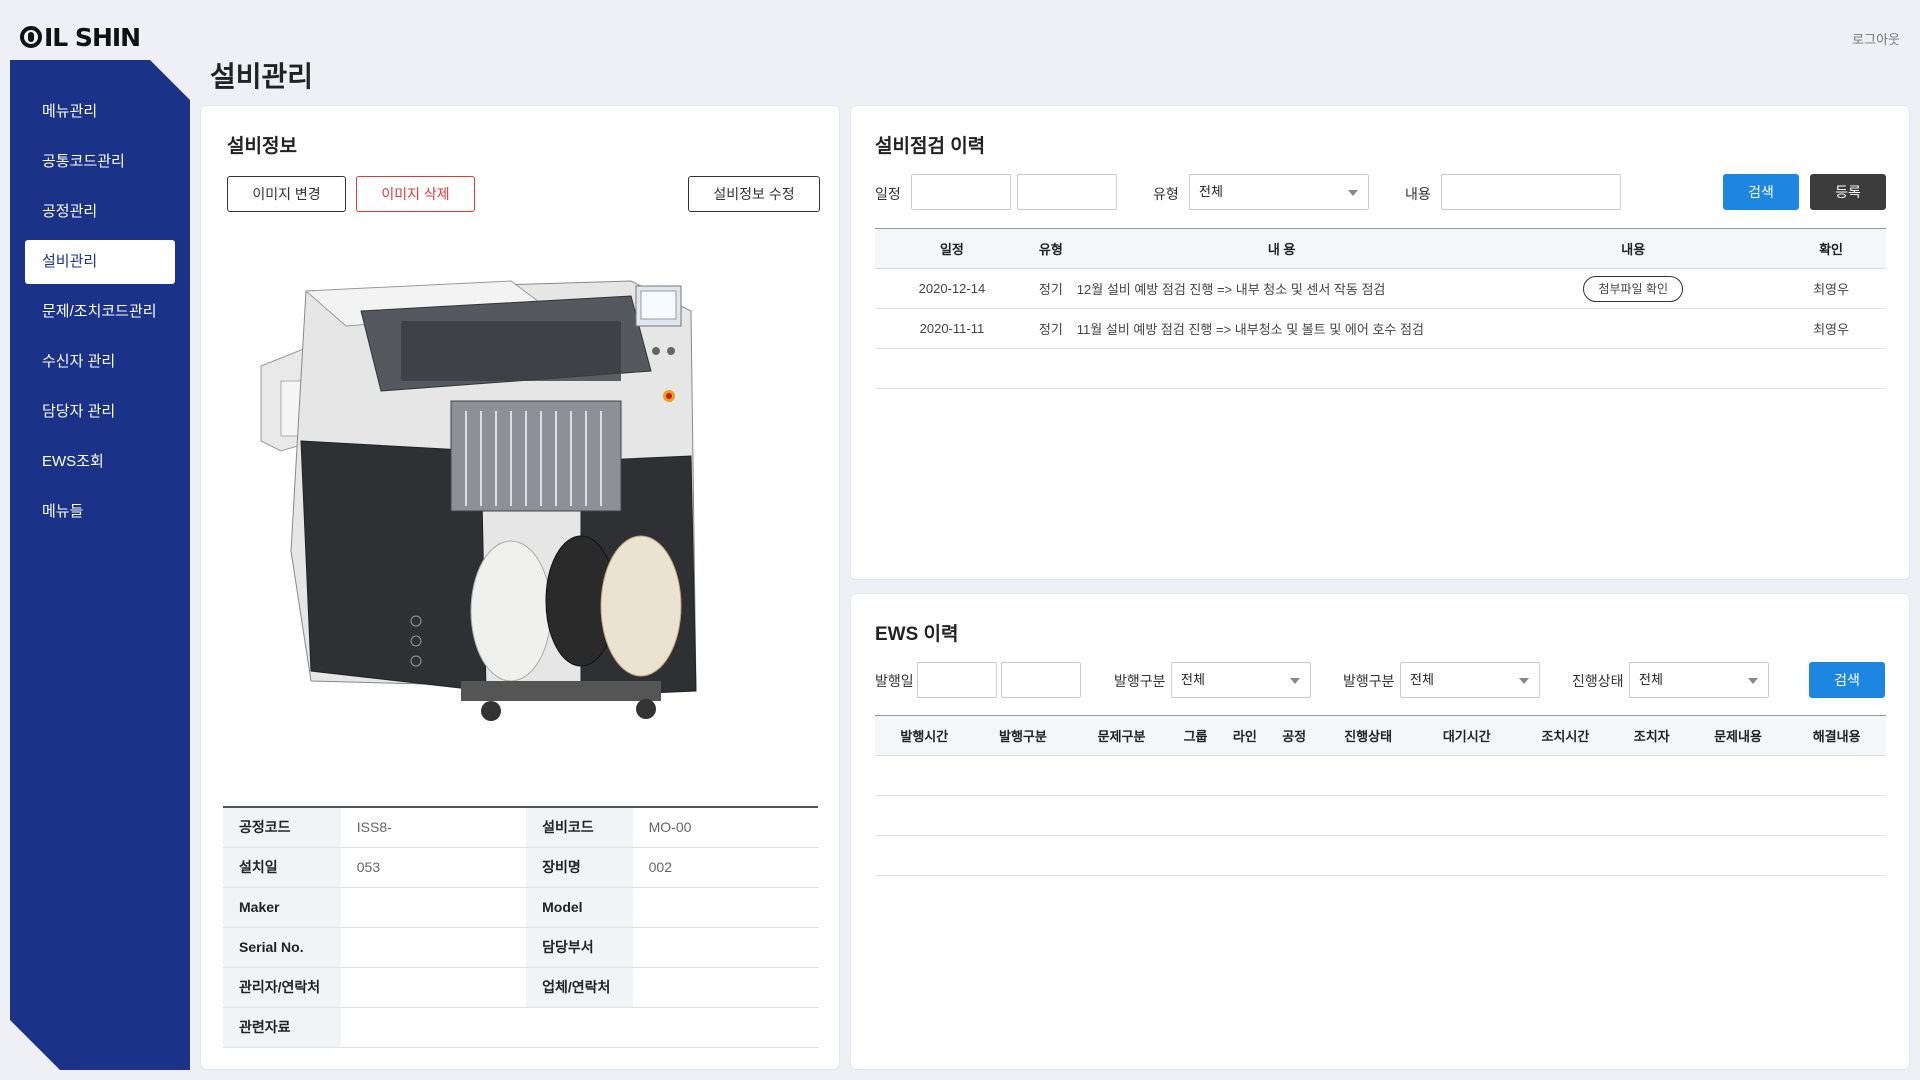 Image resolution: width=1920 pixels, height=1080 pixels. Describe the element at coordinates (100, 362) in the screenshot. I see `sidebar-item-recipients: 수신자 관리` at that location.